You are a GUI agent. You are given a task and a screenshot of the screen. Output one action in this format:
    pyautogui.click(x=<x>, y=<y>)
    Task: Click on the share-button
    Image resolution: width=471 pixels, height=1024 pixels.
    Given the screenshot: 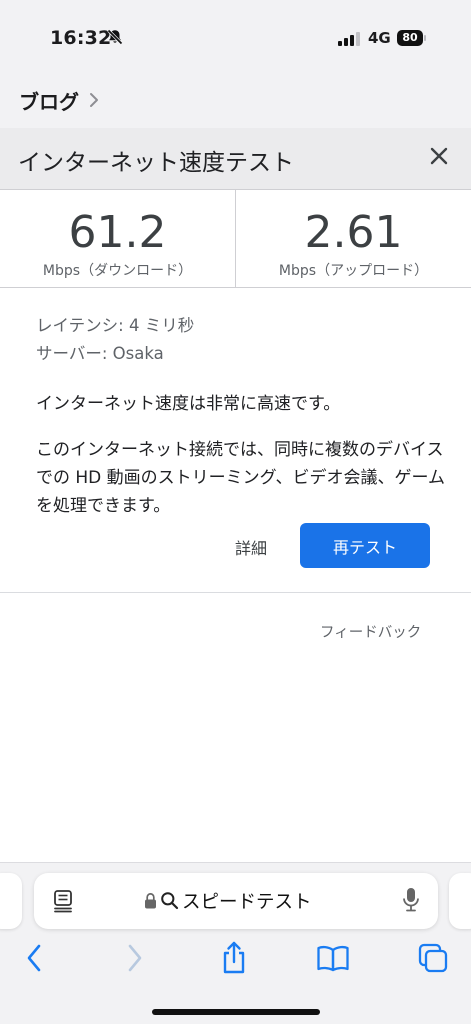 What is the action you would take?
    pyautogui.click(x=234, y=958)
    